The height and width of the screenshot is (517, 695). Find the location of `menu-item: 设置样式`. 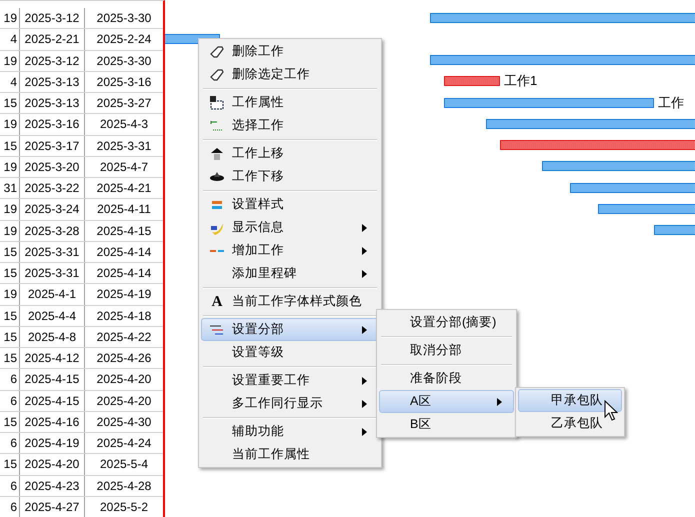

menu-item: 设置样式 is located at coordinates (290, 204).